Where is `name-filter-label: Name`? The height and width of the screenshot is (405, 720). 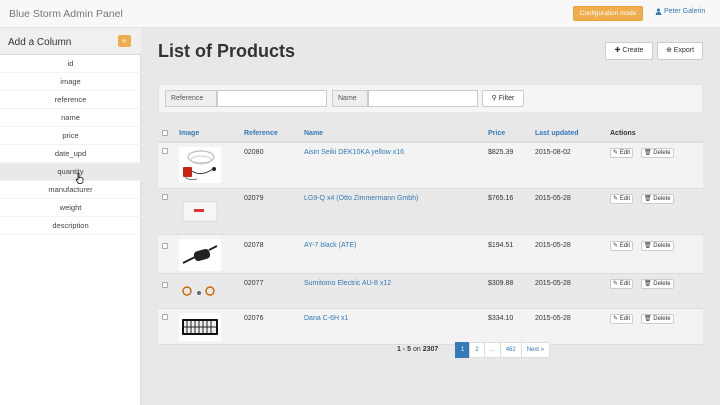 name-filter-label: Name is located at coordinates (350, 98).